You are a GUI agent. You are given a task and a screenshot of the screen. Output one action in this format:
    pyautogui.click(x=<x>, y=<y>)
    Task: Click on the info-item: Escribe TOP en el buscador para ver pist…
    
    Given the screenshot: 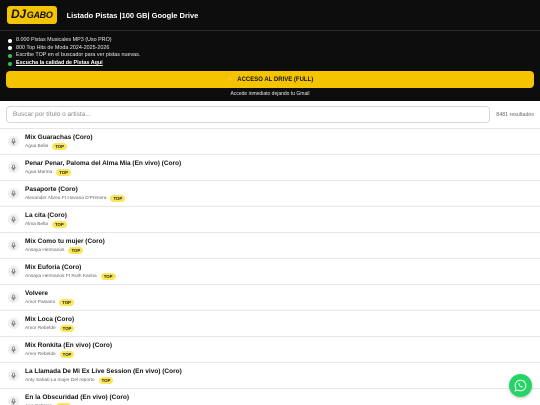 What is the action you would take?
    pyautogui.click(x=270, y=56)
    